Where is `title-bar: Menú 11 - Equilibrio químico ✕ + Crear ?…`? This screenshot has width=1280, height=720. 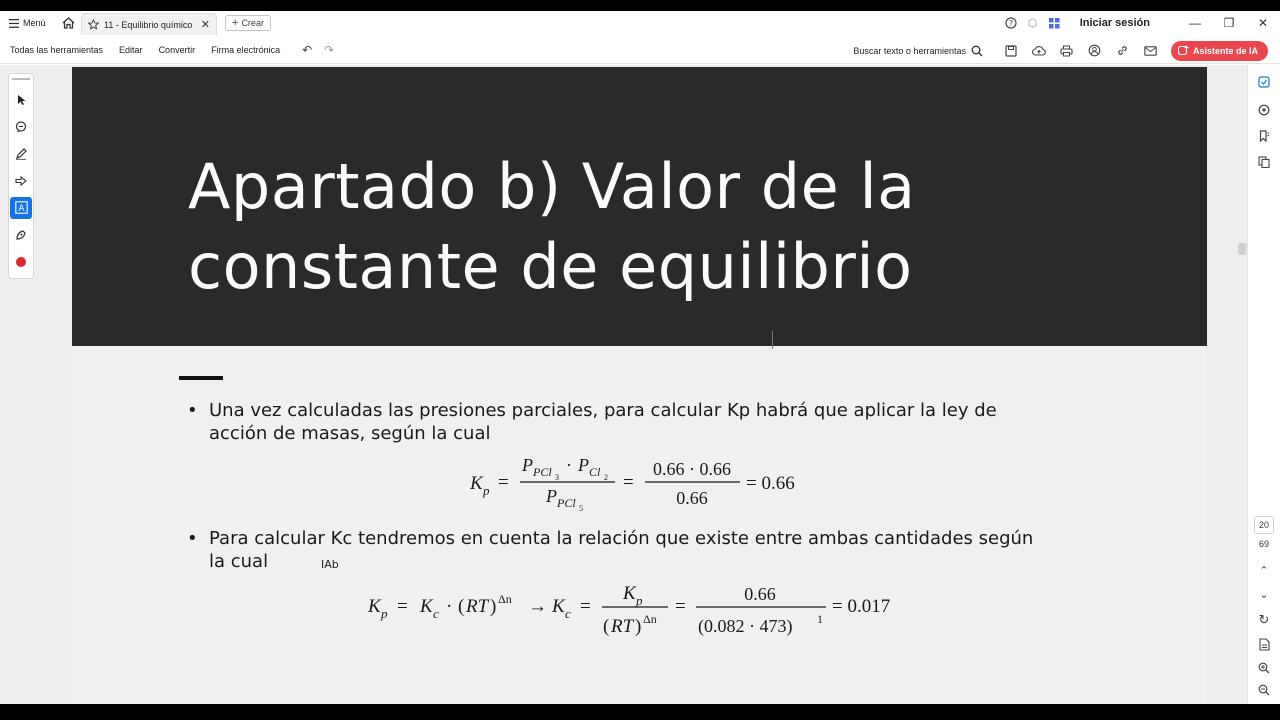
title-bar: Menú 11 - Equilibrio químico ✕ + Crear ?… is located at coordinates (640, 23).